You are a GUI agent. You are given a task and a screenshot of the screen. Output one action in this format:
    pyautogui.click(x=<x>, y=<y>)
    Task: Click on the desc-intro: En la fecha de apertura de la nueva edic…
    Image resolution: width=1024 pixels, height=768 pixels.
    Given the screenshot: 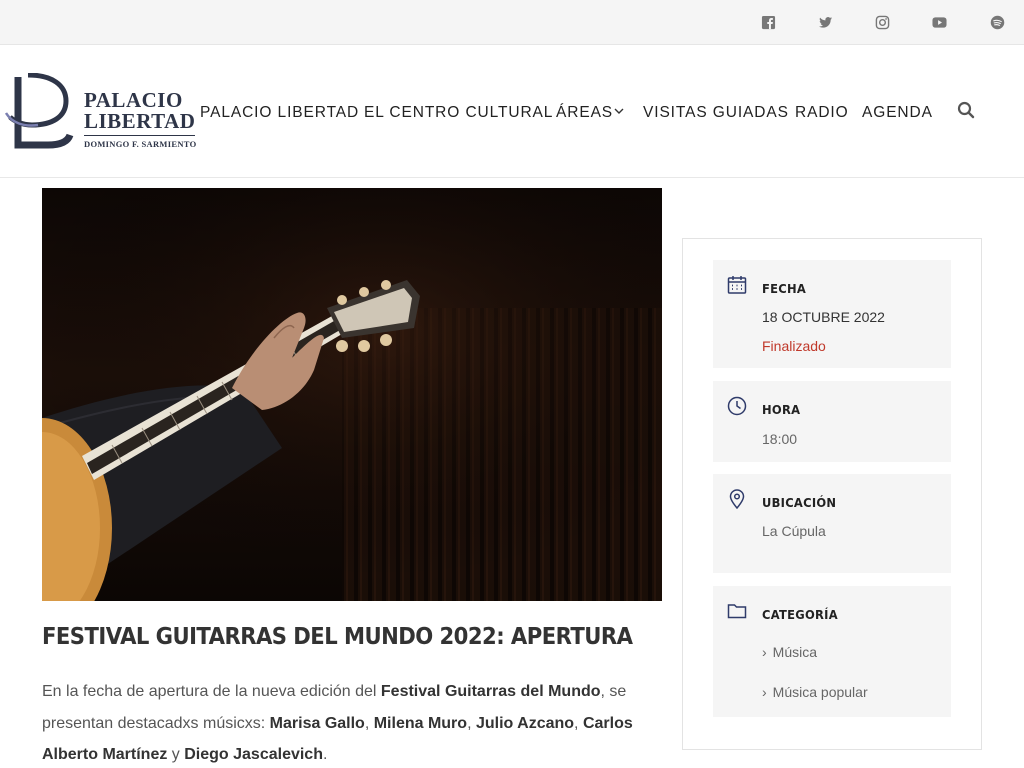 What is the action you would take?
    pyautogui.click(x=211, y=691)
    